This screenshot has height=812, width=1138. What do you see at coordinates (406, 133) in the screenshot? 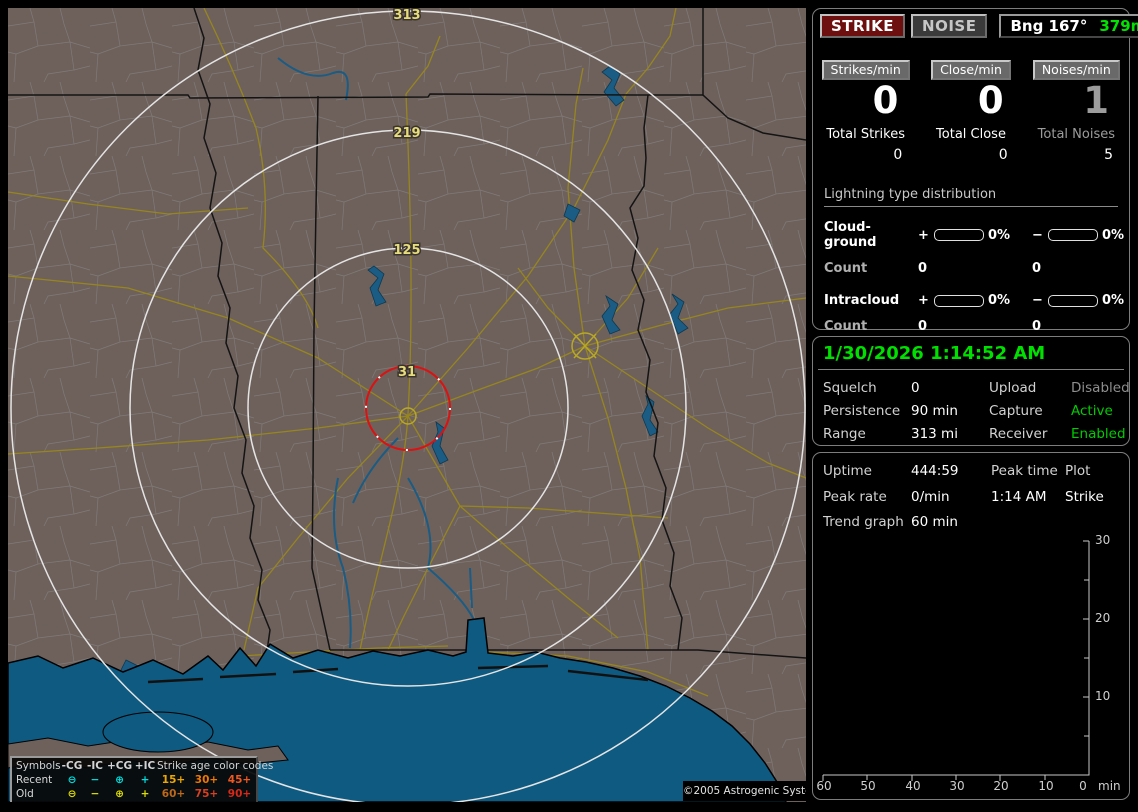
I see `range-ring-label: 219` at bounding box center [406, 133].